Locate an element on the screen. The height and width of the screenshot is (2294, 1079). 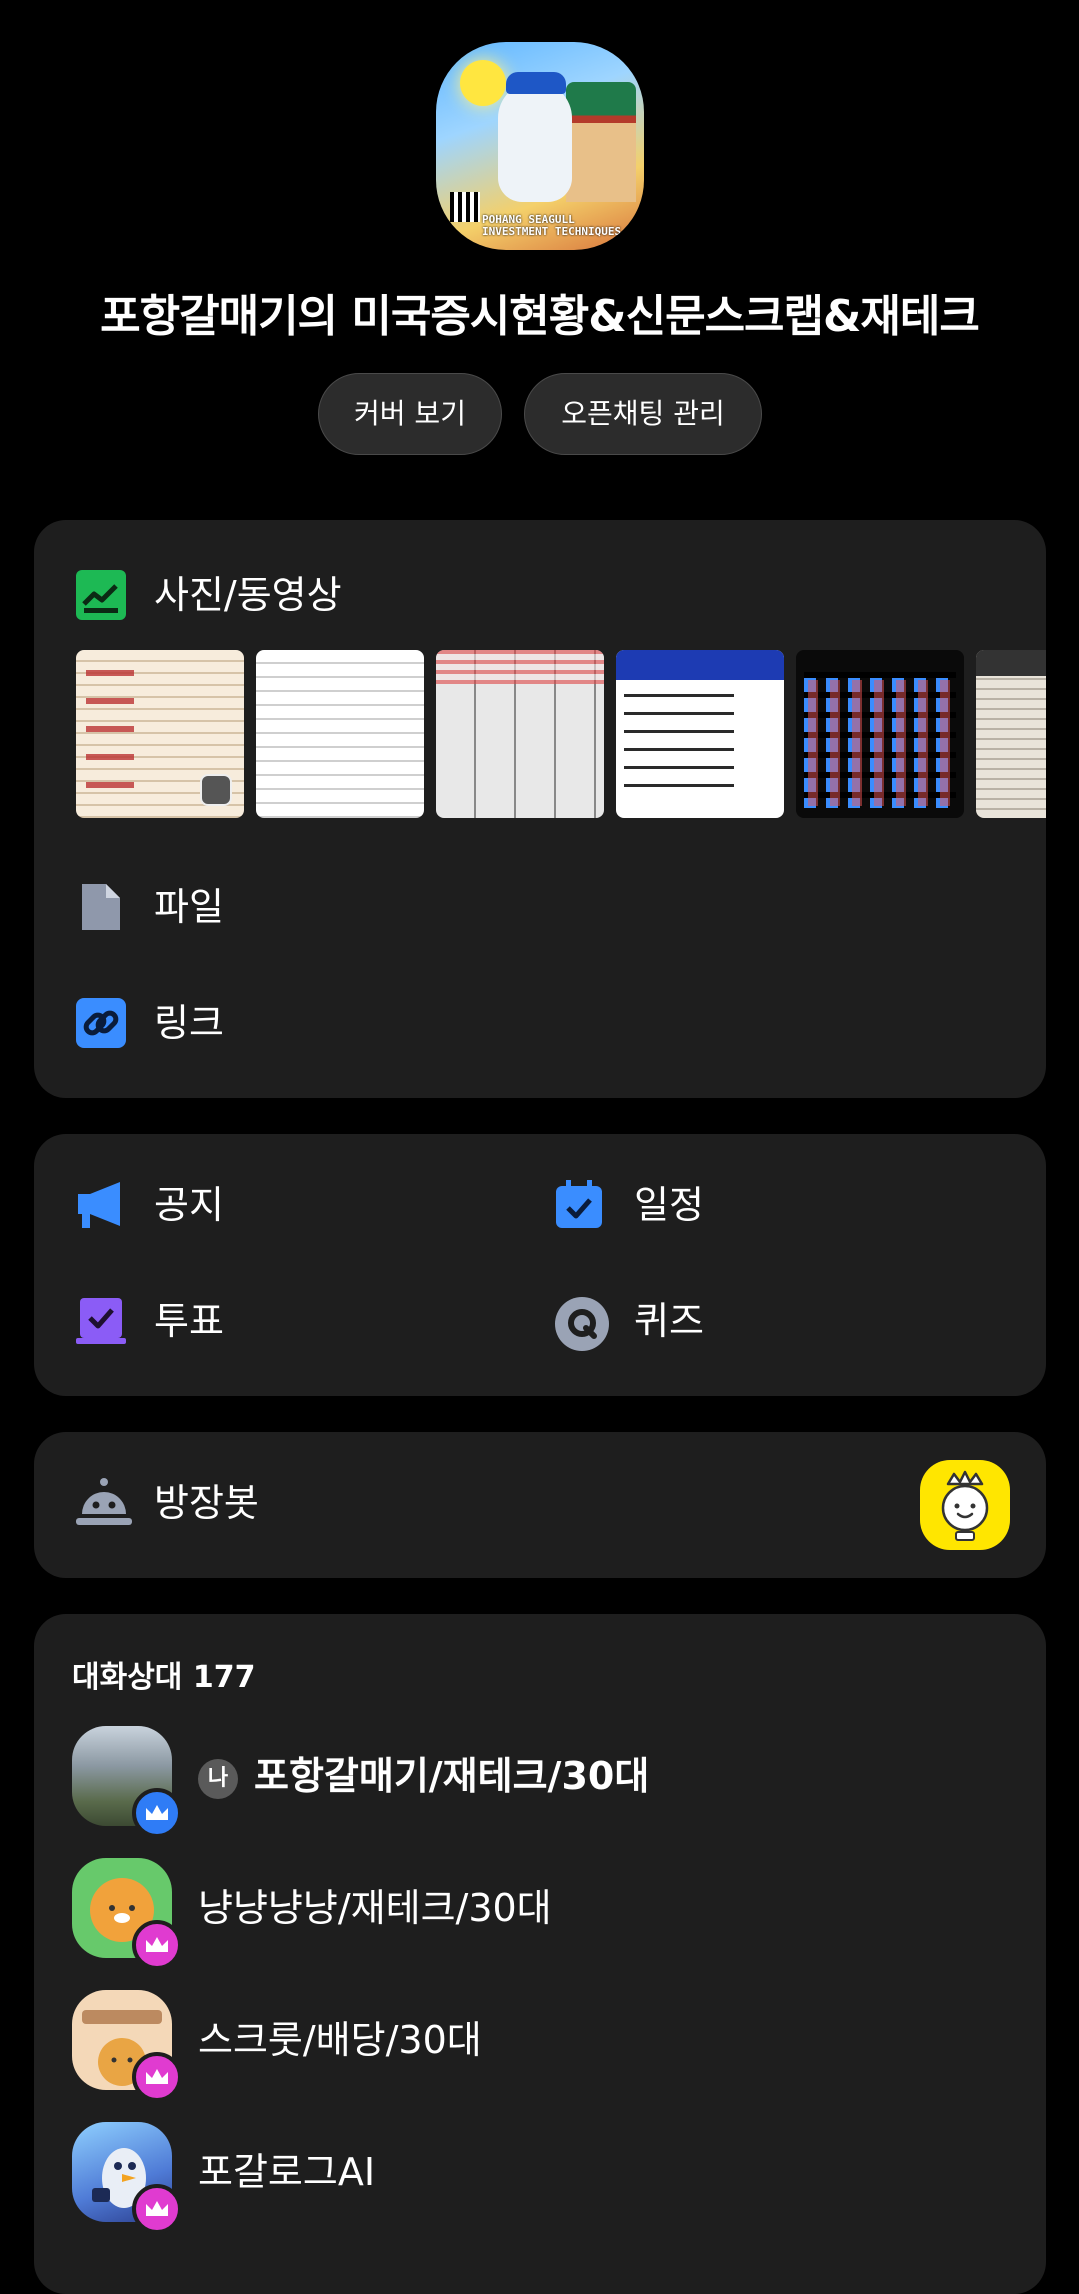
member-row: 포갈로그AI is located at coordinates (552, 2178).